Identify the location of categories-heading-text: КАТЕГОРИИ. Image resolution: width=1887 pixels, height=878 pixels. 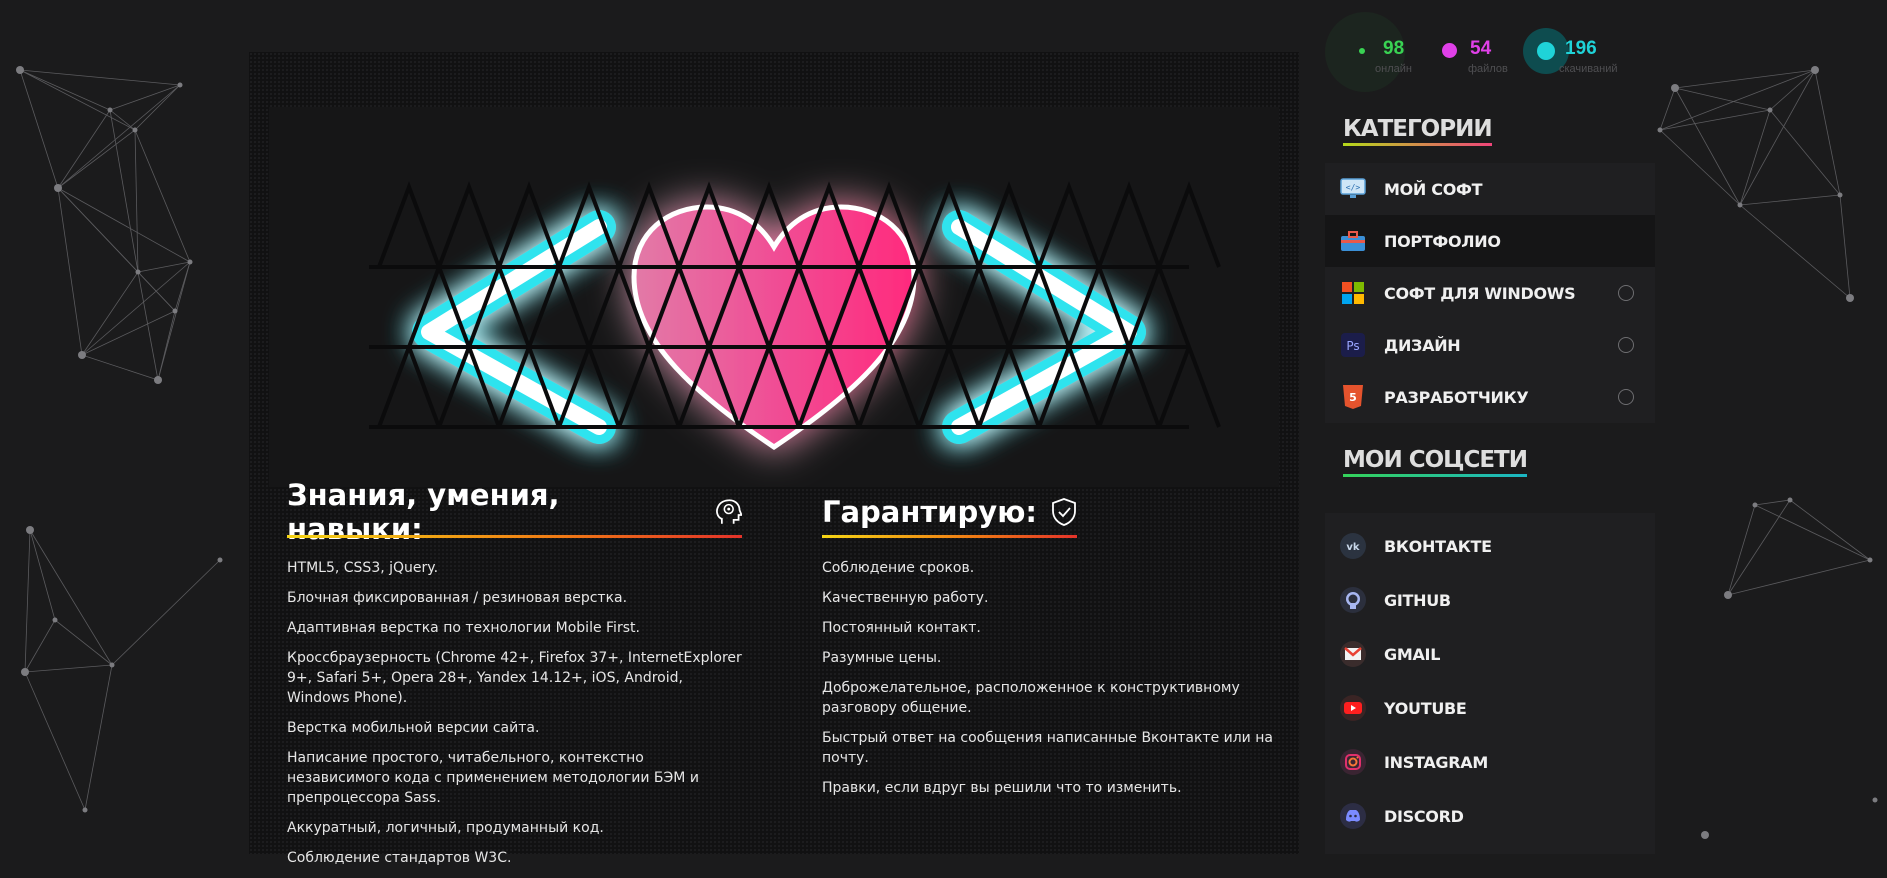
(1418, 129).